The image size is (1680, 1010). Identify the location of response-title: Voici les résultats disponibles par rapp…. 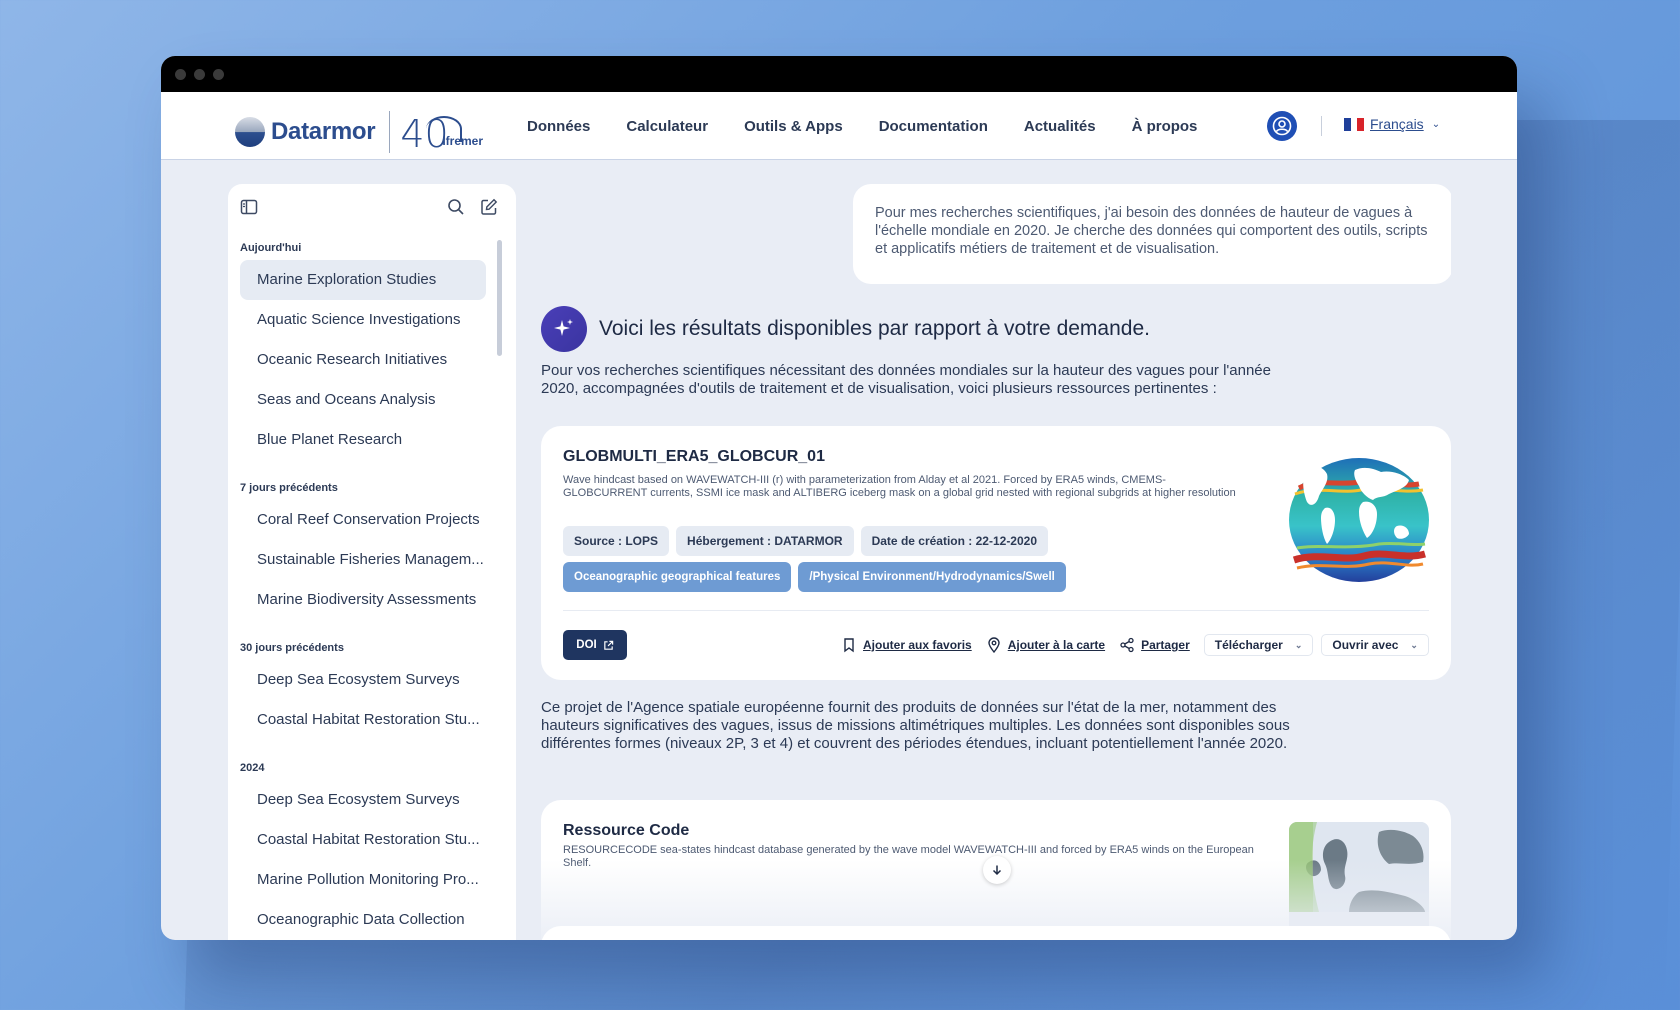
(874, 328).